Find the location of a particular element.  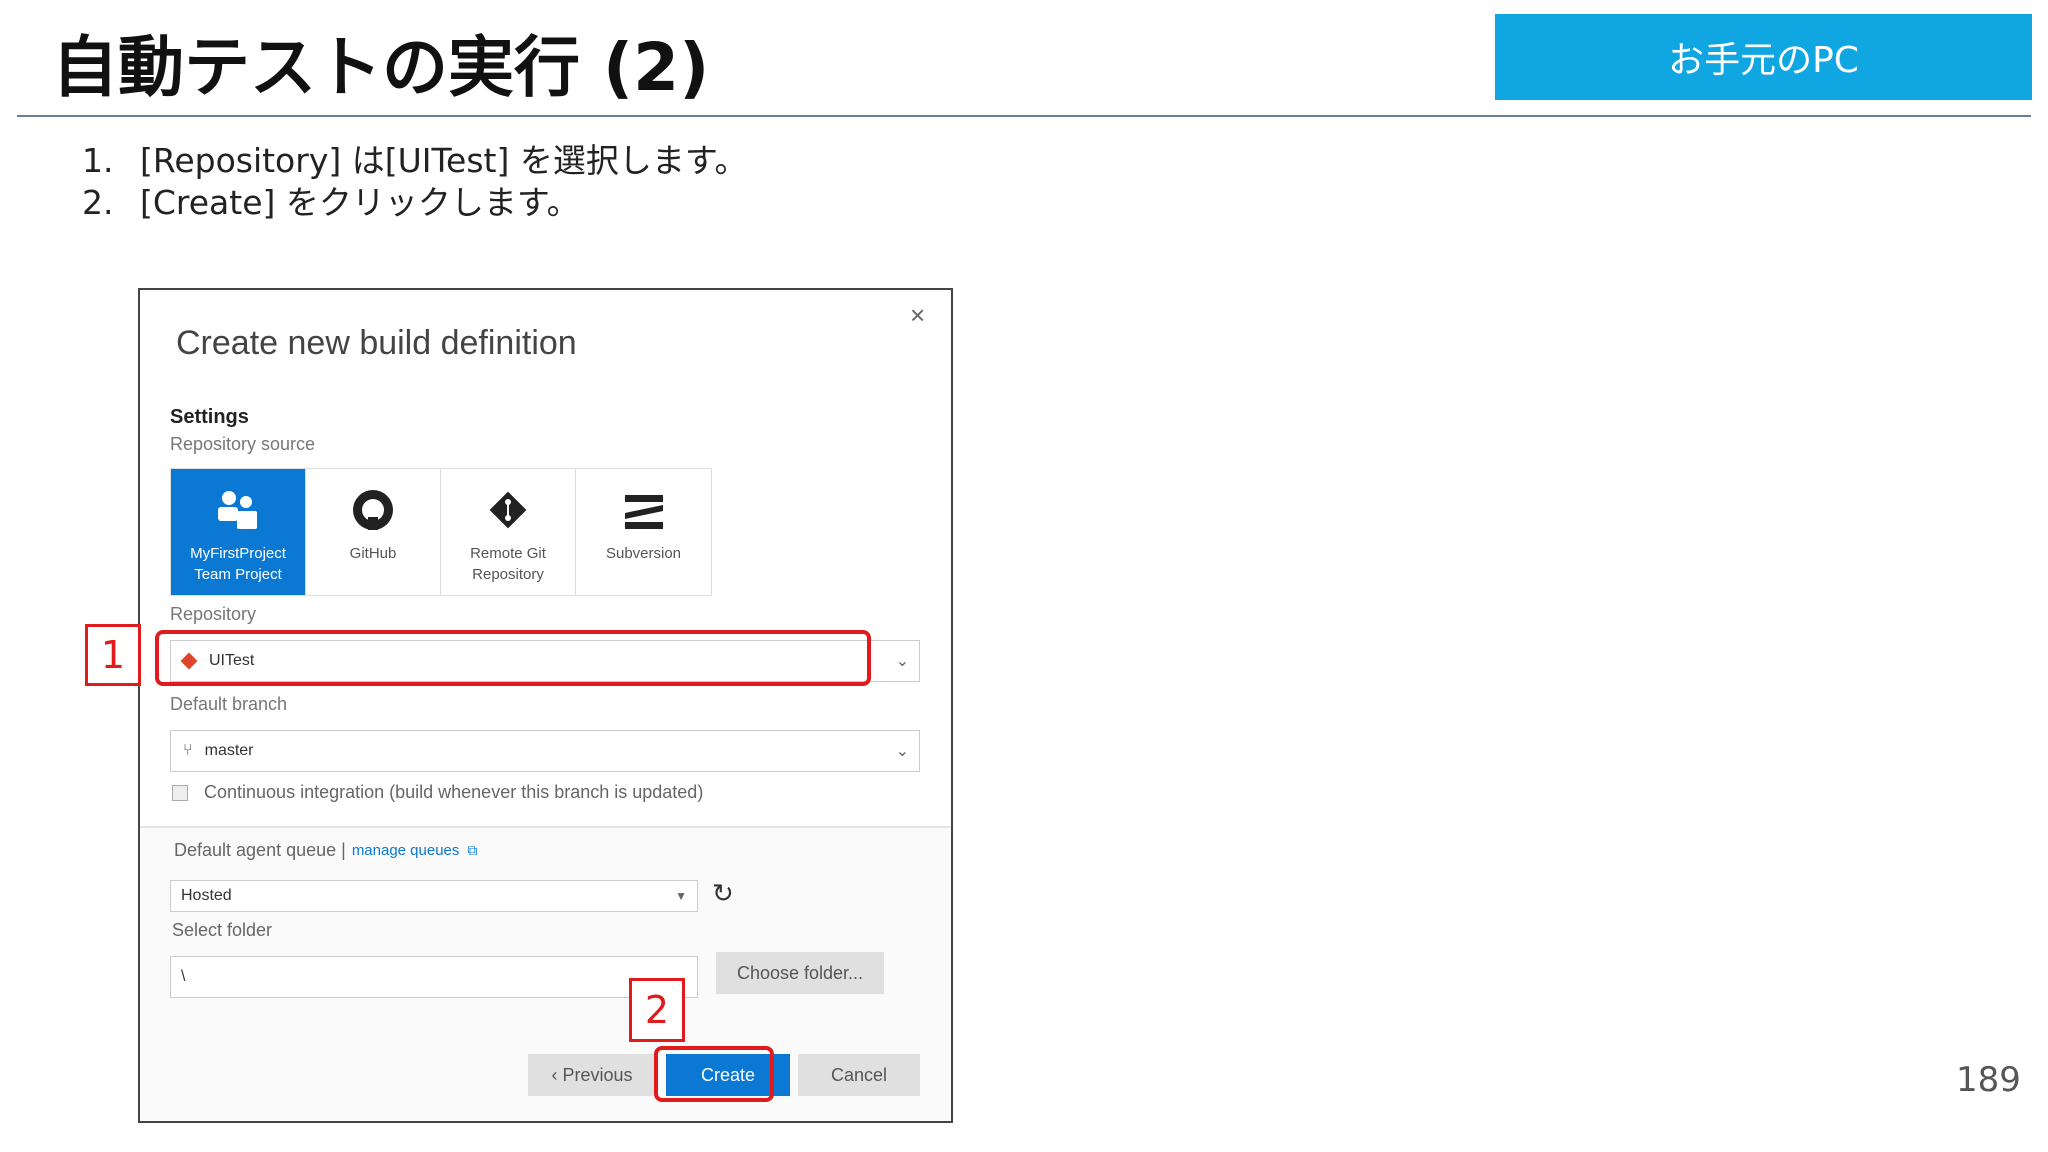

previous-button: ‹ Previous is located at coordinates (592, 1075).